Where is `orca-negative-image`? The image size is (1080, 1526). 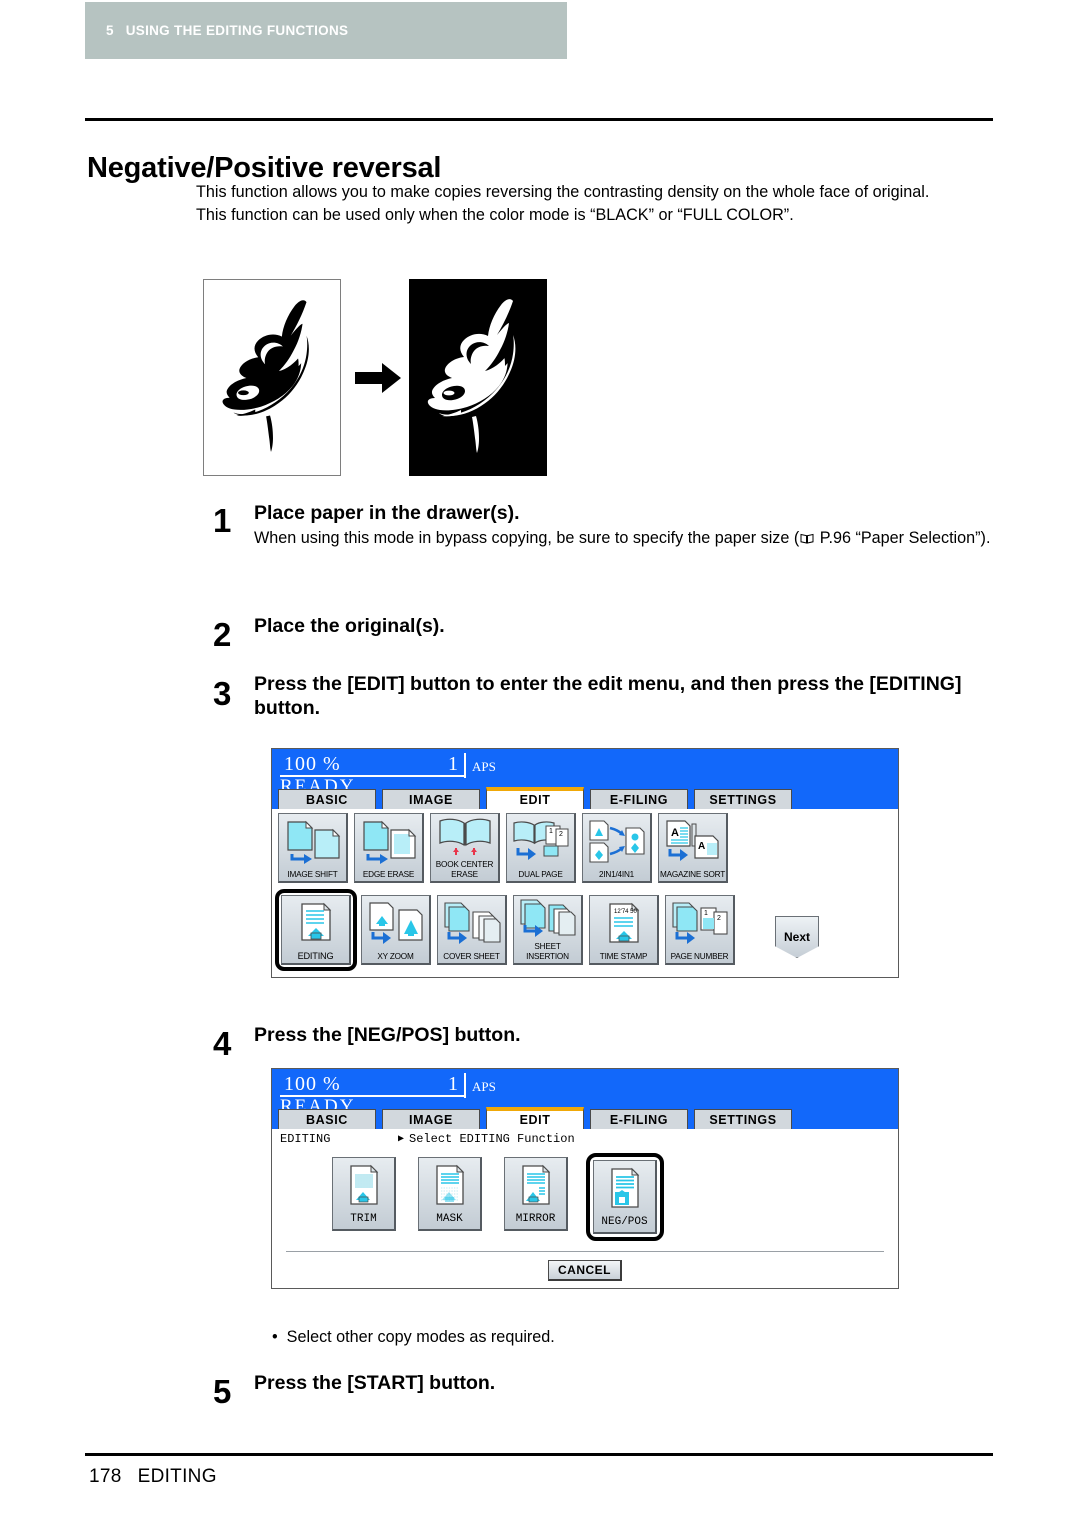 orca-negative-image is located at coordinates (478, 377).